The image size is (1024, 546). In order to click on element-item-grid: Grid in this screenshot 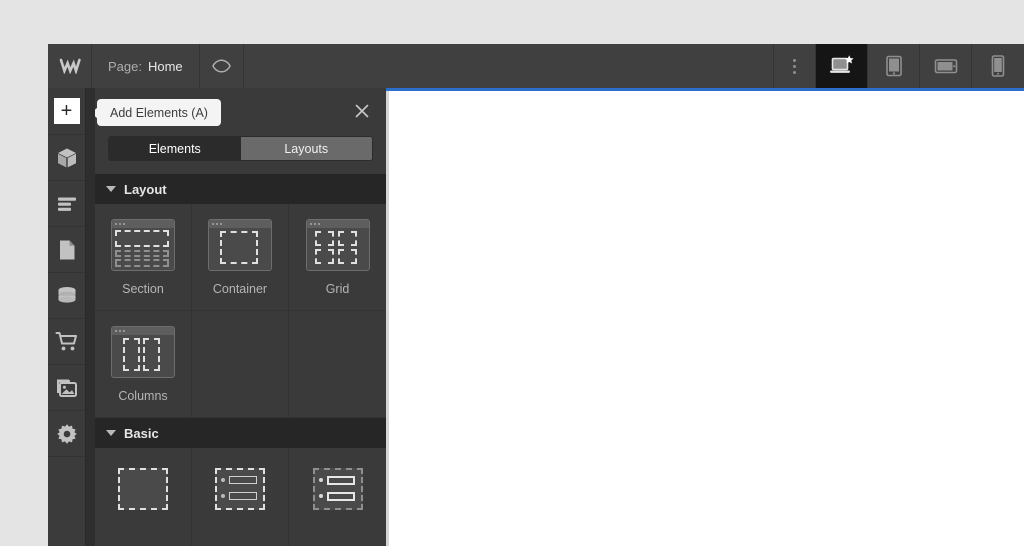, I will do `click(337, 257)`.